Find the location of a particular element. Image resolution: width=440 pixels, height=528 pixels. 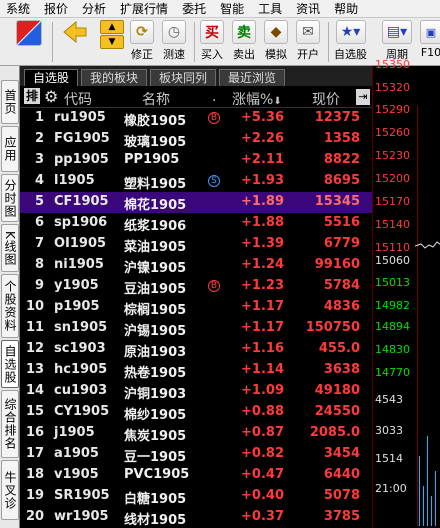

table-row: 12 sc1903 原油1903 +1.16 455.0 is located at coordinates (196, 349).